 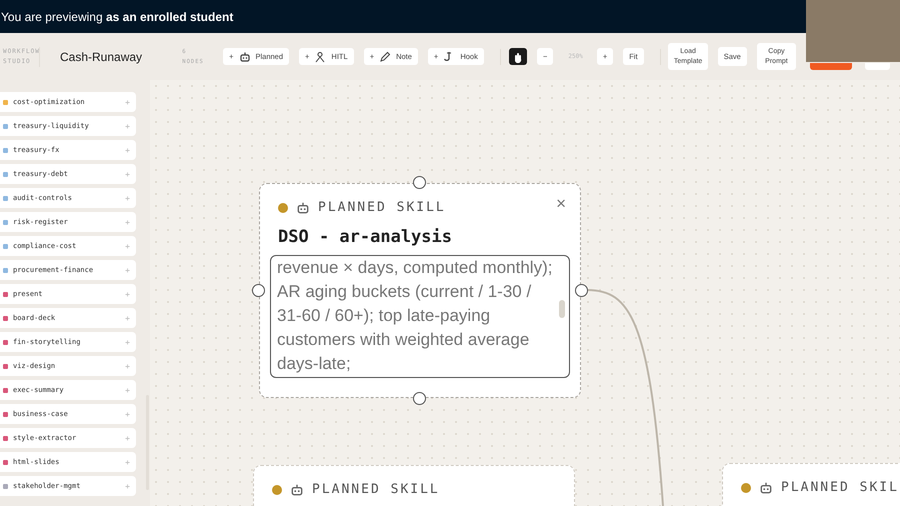 What do you see at coordinates (517, 56) in the screenshot?
I see `pan-tool-button` at bounding box center [517, 56].